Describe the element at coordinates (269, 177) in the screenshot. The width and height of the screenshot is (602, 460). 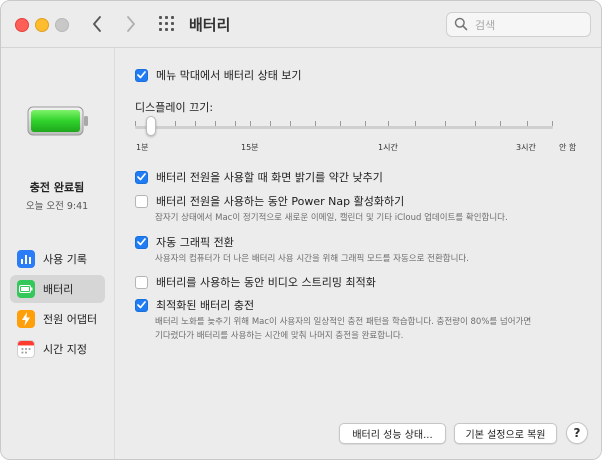
I see `dim-display-label: 배터리 전원을 사용할 때 화면 밝기를 약간 낮추기` at that location.